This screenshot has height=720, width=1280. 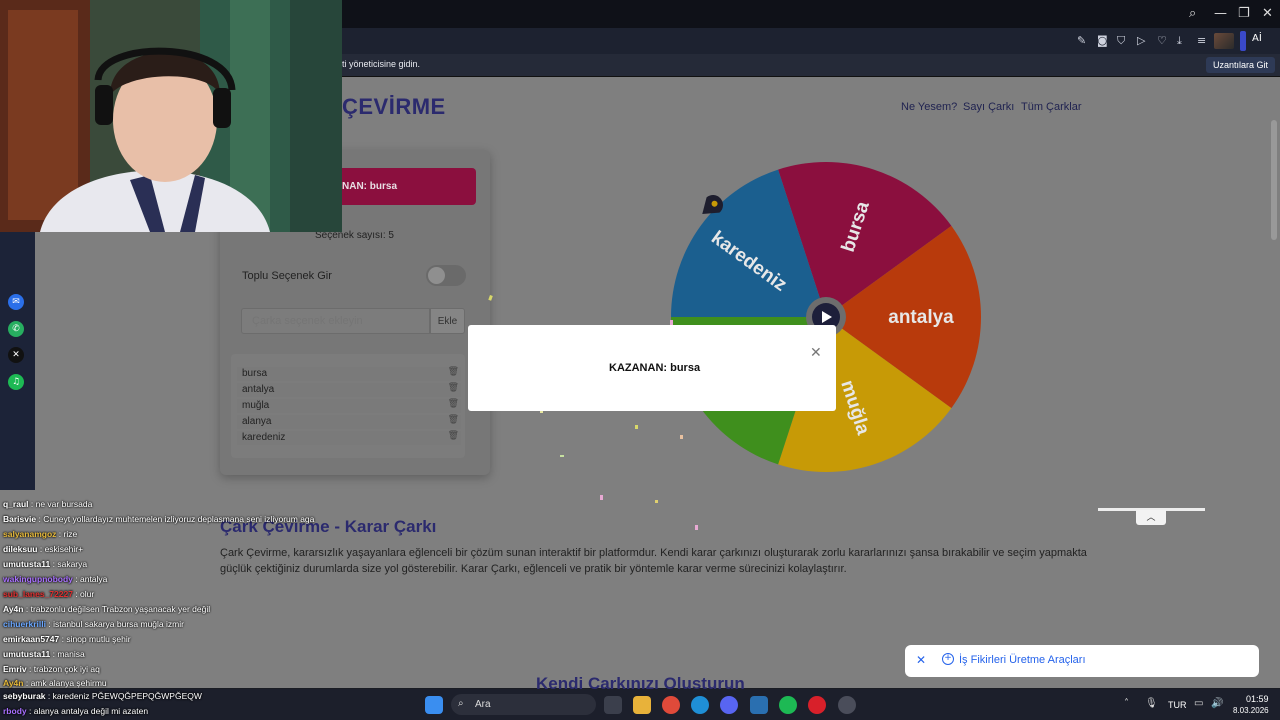 What do you see at coordinates (349, 374) in the screenshot?
I see `list-item: bursa 🗑` at bounding box center [349, 374].